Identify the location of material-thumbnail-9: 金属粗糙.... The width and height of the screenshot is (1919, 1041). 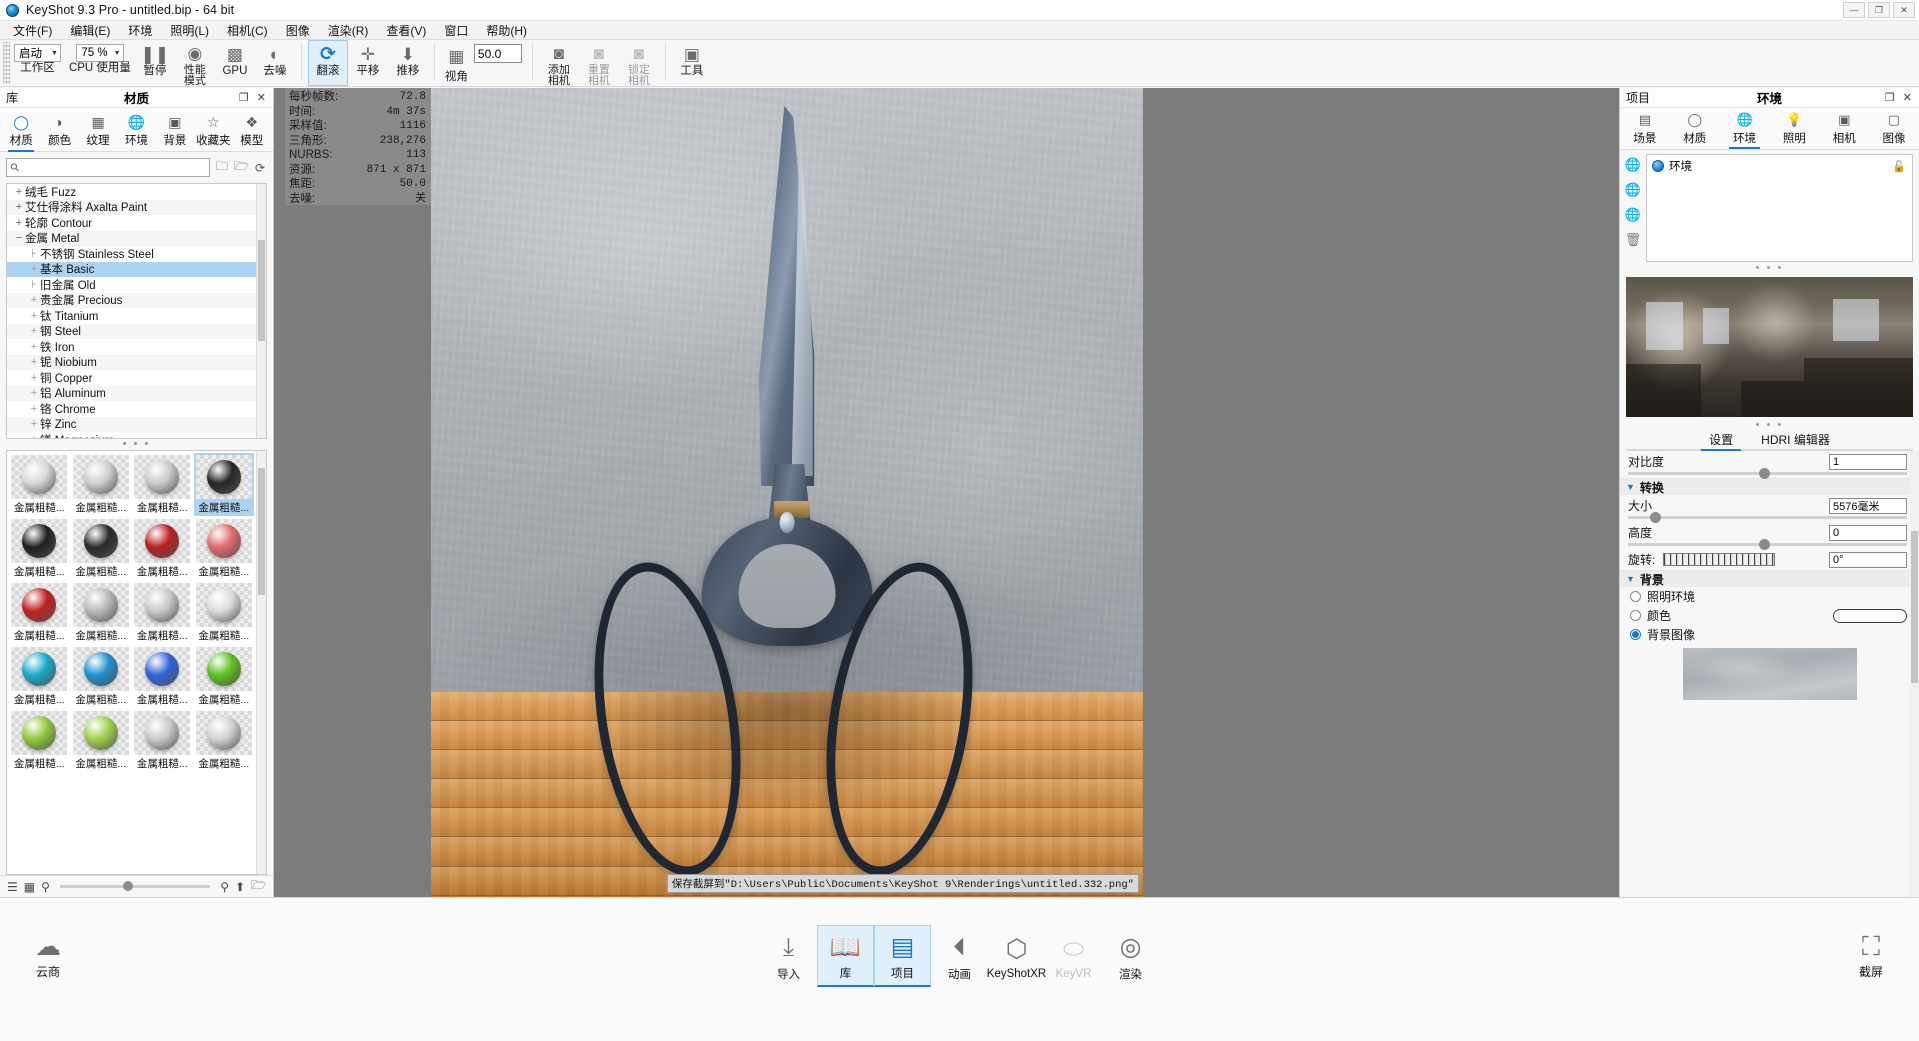
(101, 612).